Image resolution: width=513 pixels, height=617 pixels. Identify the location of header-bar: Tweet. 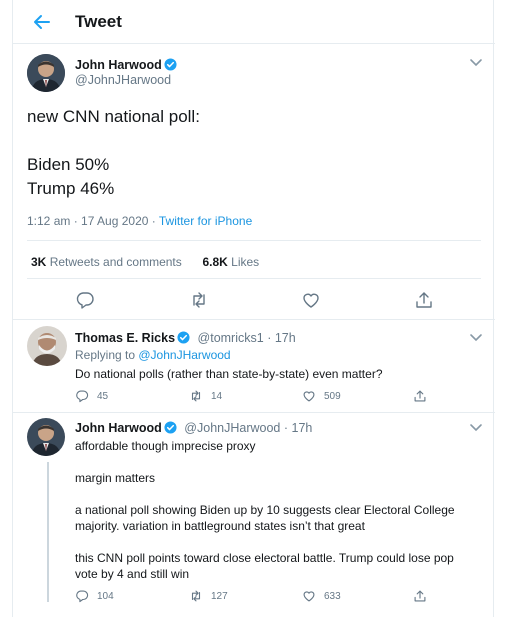
(254, 22).